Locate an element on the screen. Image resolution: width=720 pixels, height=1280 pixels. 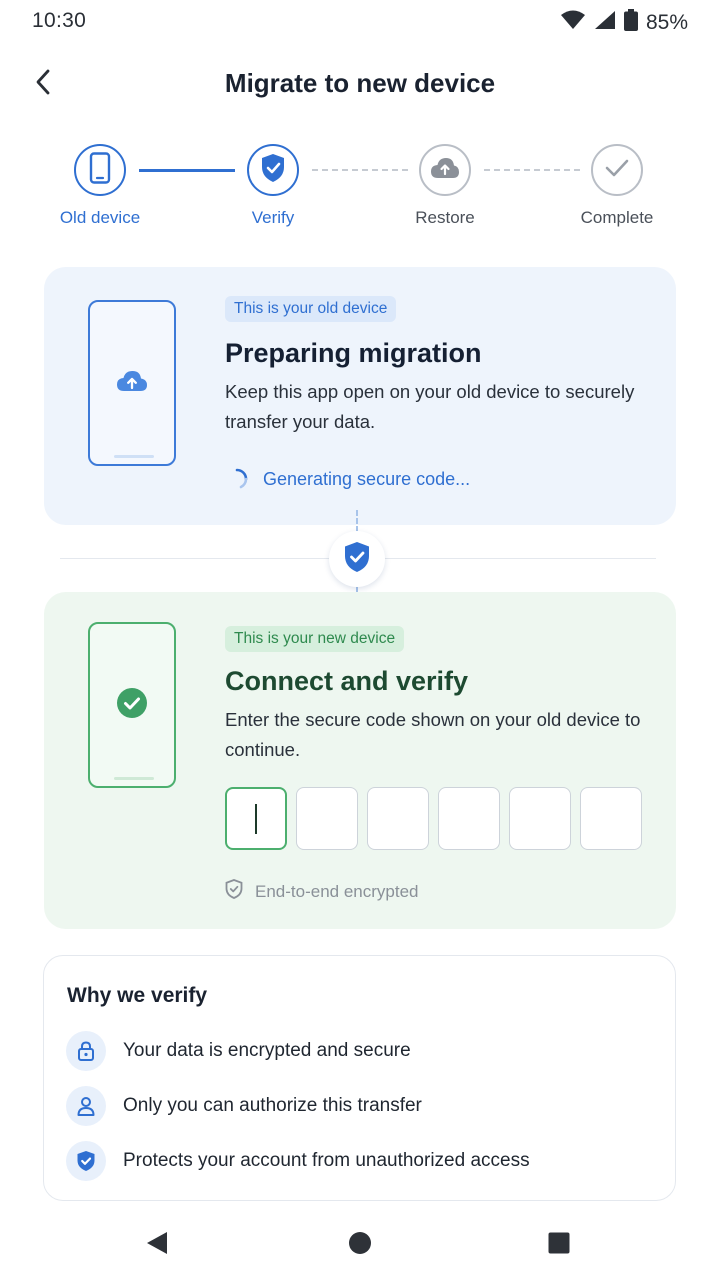
lock-icon is located at coordinates (86, 1051).